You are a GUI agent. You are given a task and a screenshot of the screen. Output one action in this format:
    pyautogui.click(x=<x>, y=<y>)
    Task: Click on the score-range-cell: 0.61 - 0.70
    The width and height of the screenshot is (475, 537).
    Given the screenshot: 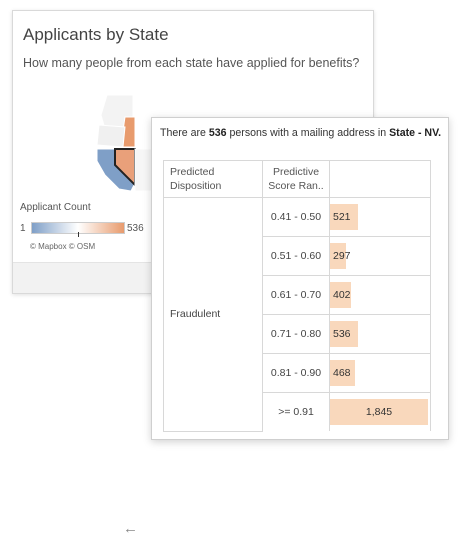 What is the action you would take?
    pyautogui.click(x=296, y=295)
    